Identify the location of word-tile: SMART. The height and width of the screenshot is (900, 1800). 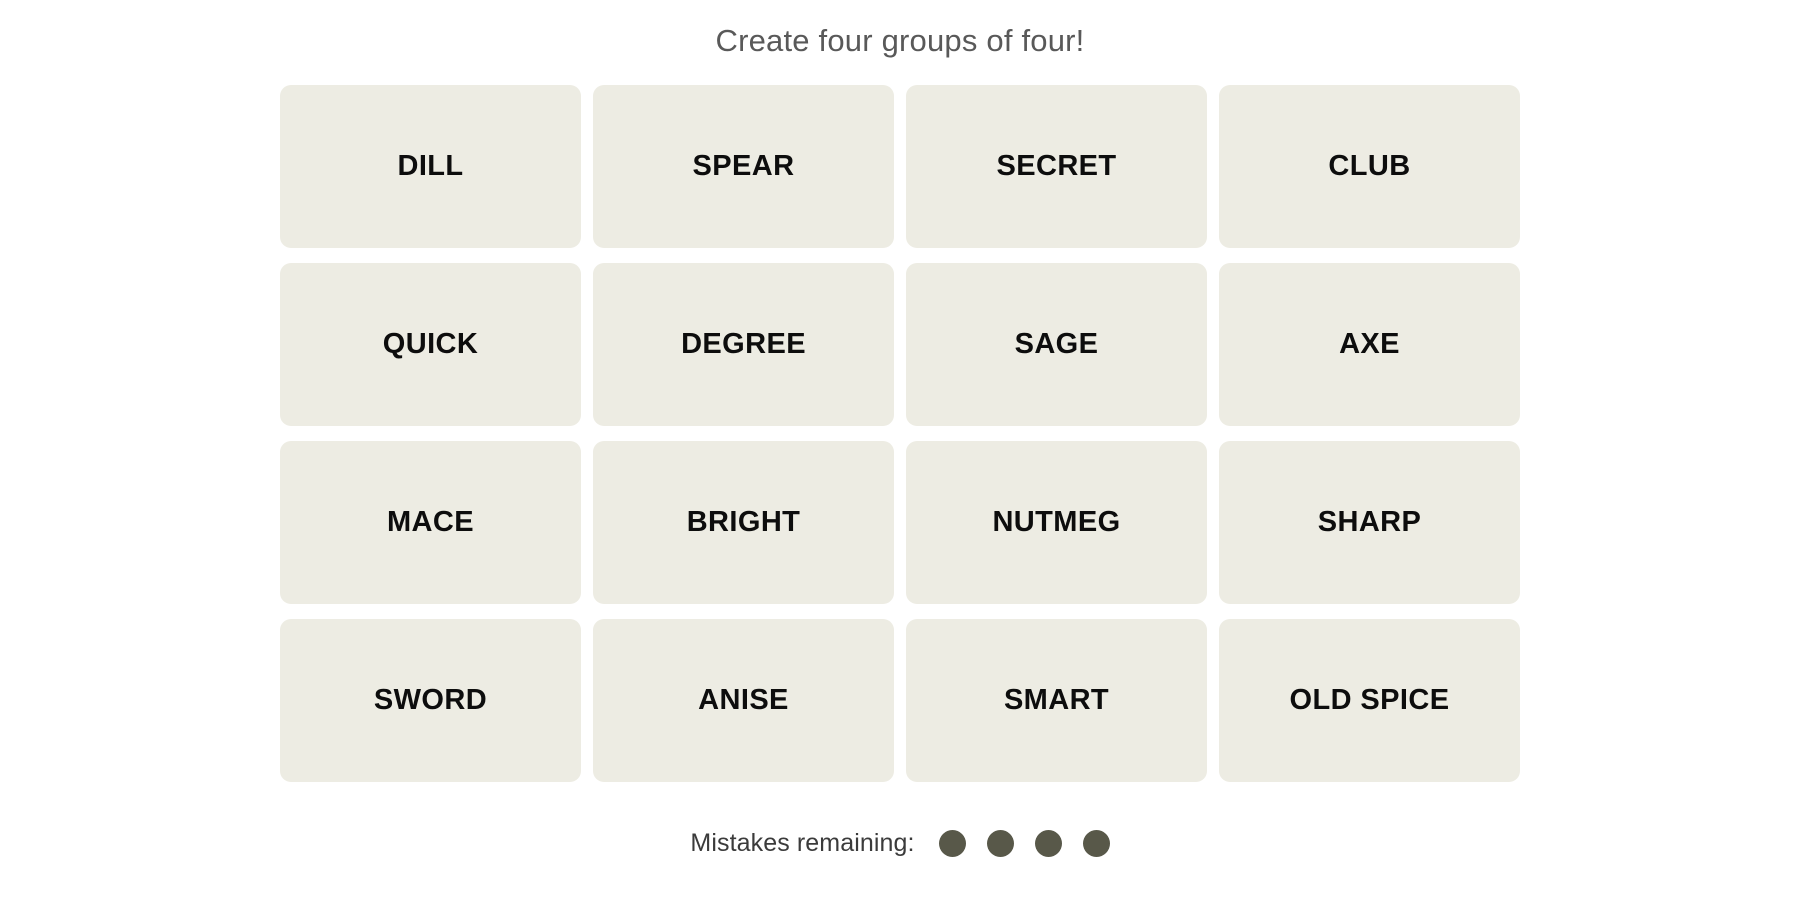
(1056, 701).